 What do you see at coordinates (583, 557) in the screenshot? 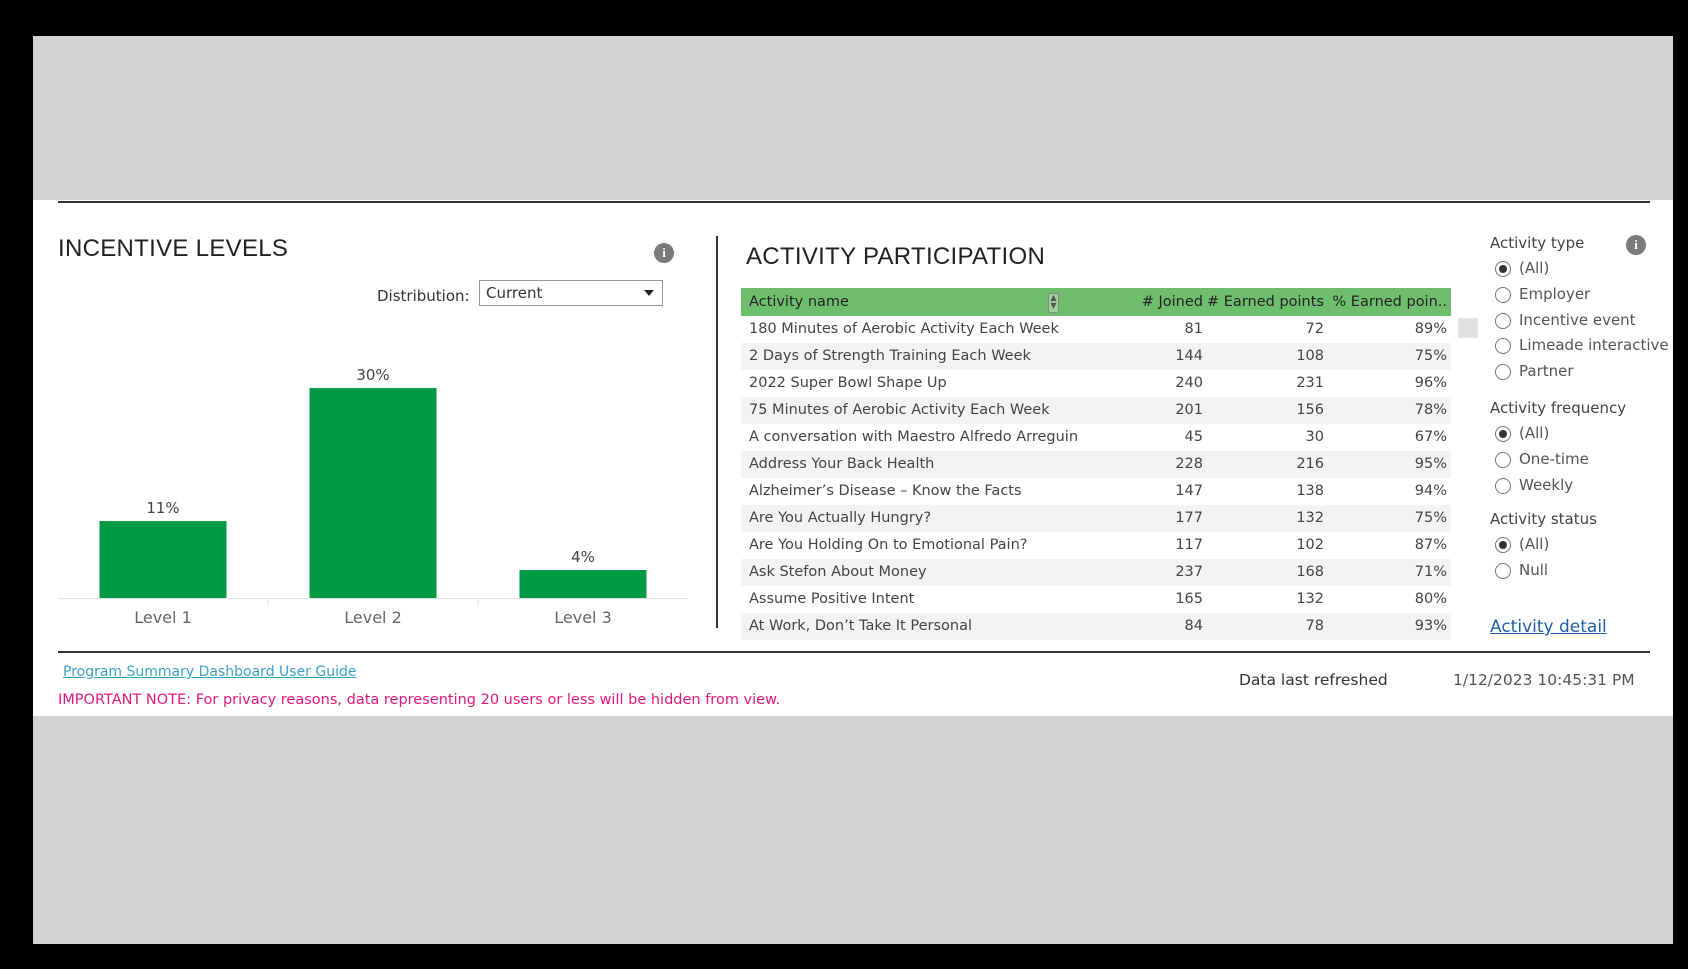
I see `data-label: 4%` at bounding box center [583, 557].